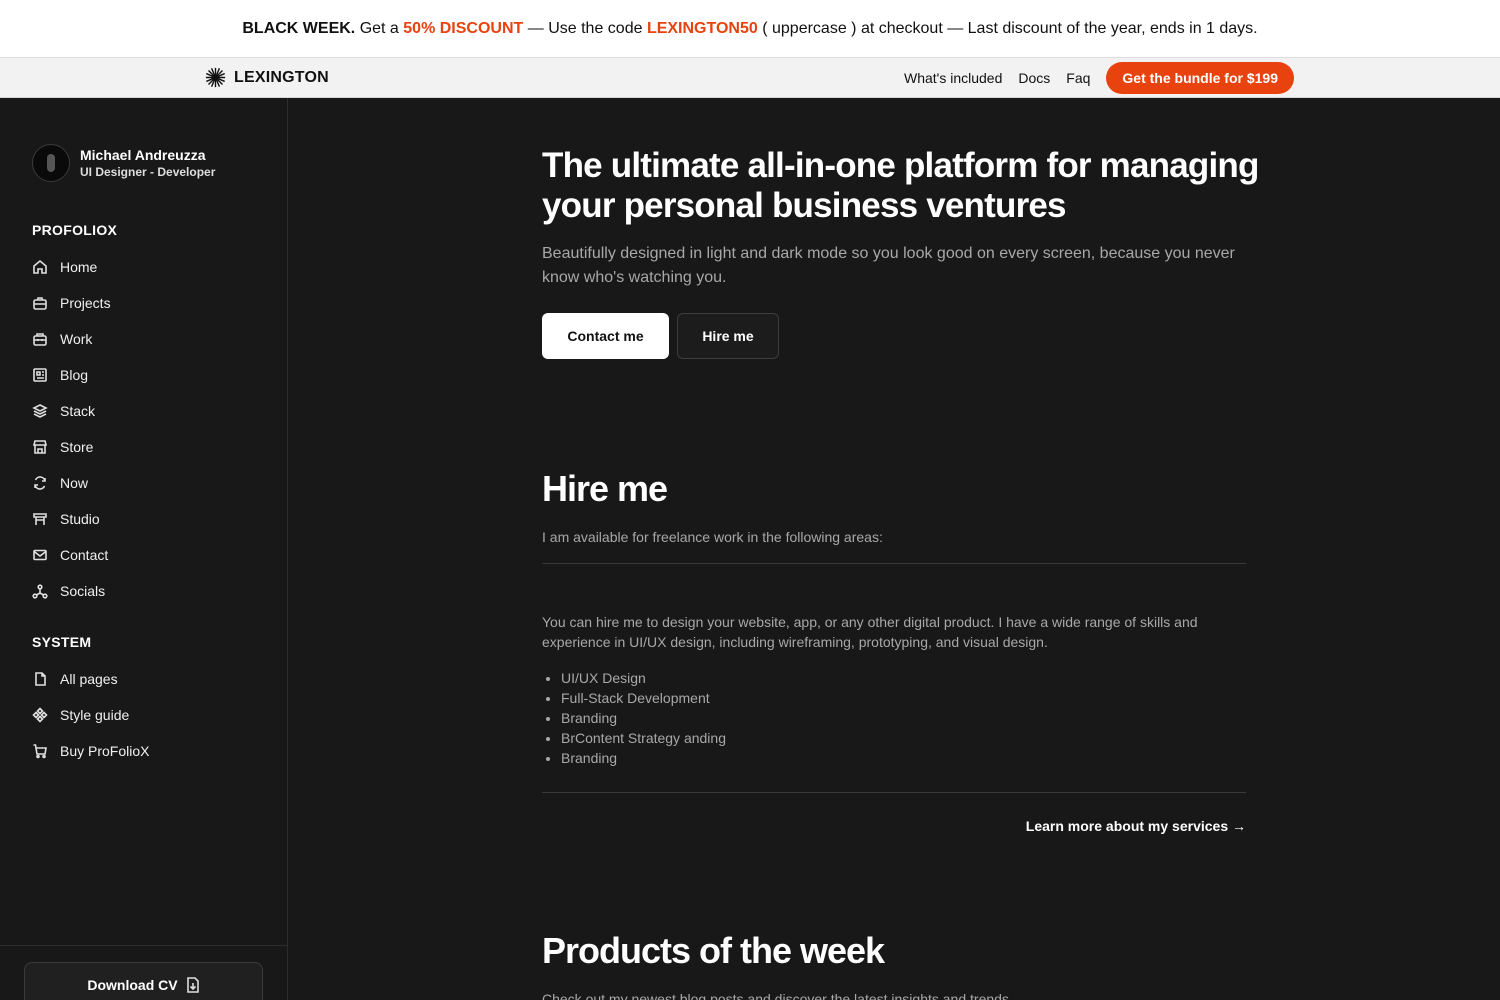  Describe the element at coordinates (79, 267) in the screenshot. I see `sidebar-item-label: Home` at that location.